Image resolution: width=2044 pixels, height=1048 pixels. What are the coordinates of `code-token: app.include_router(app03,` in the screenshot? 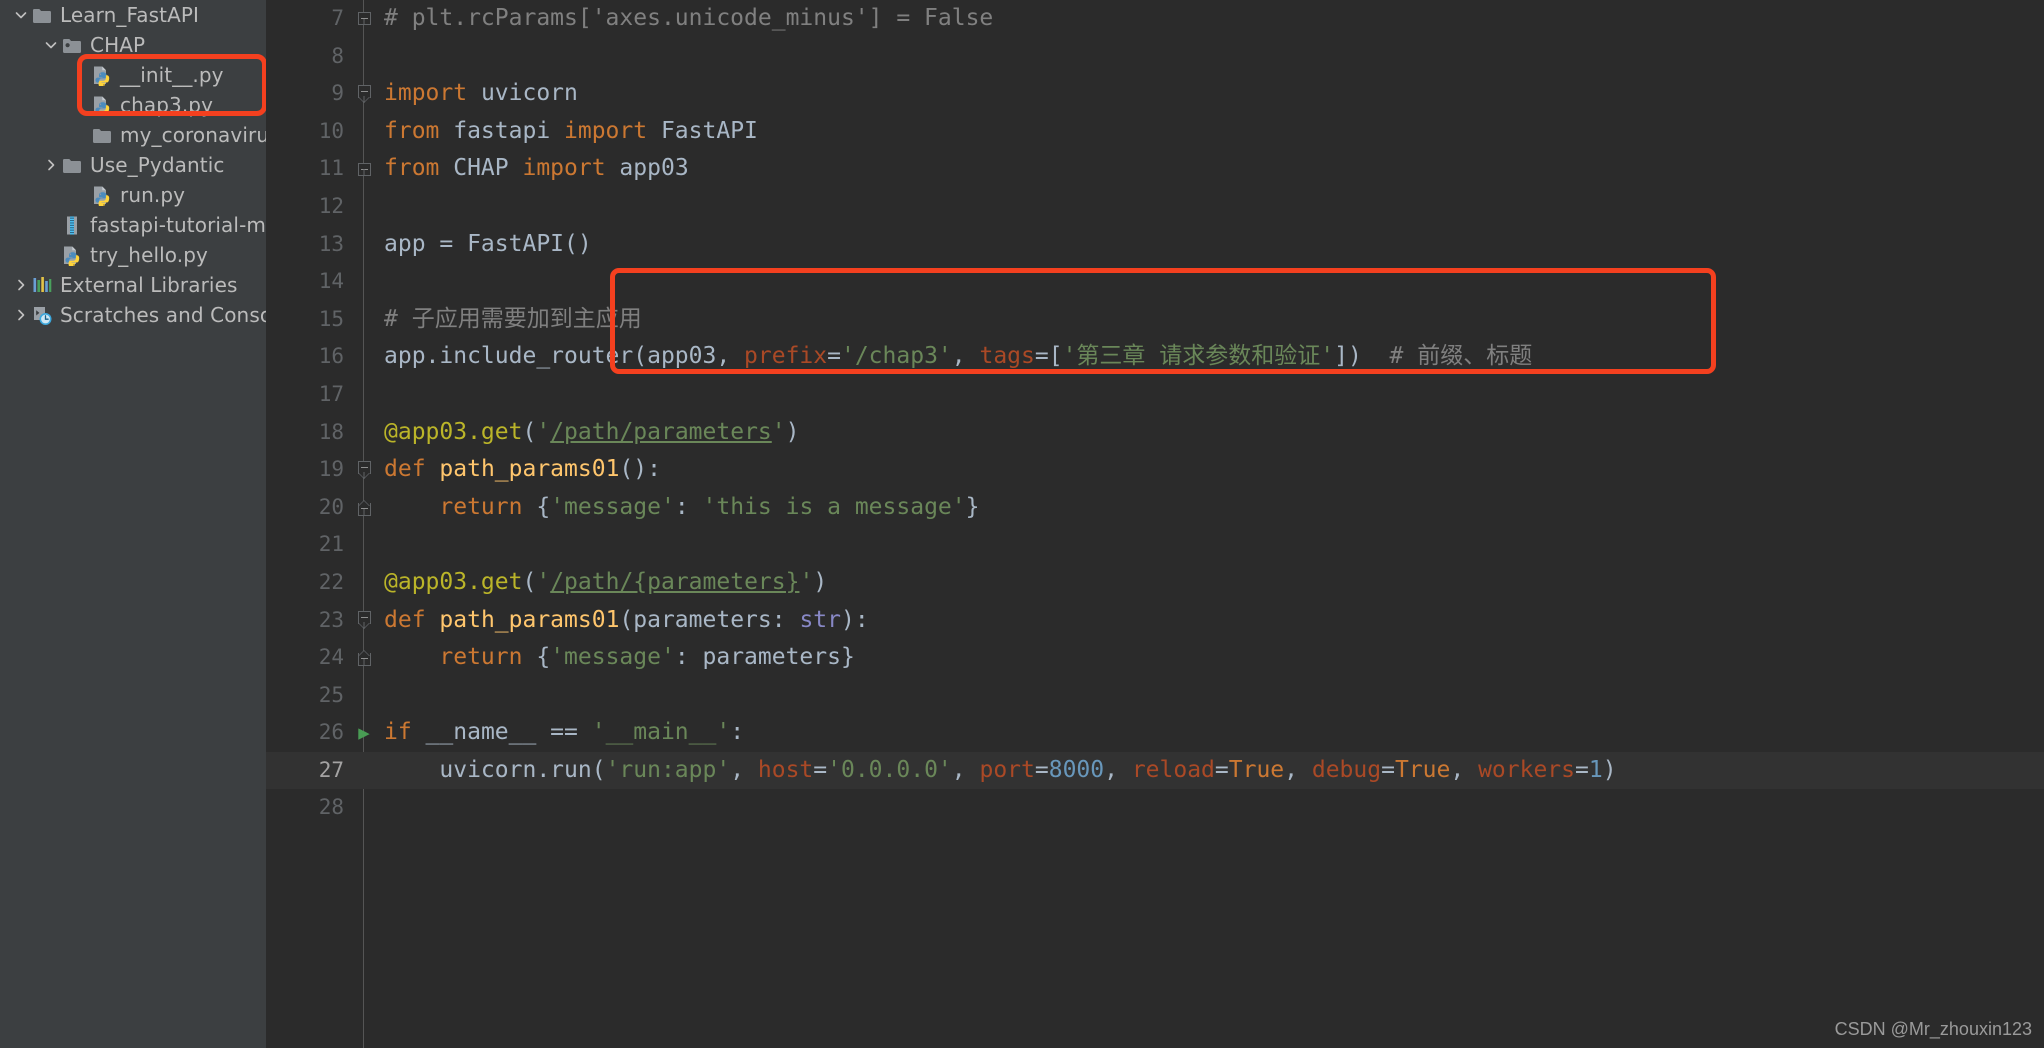 It's located at (564, 356).